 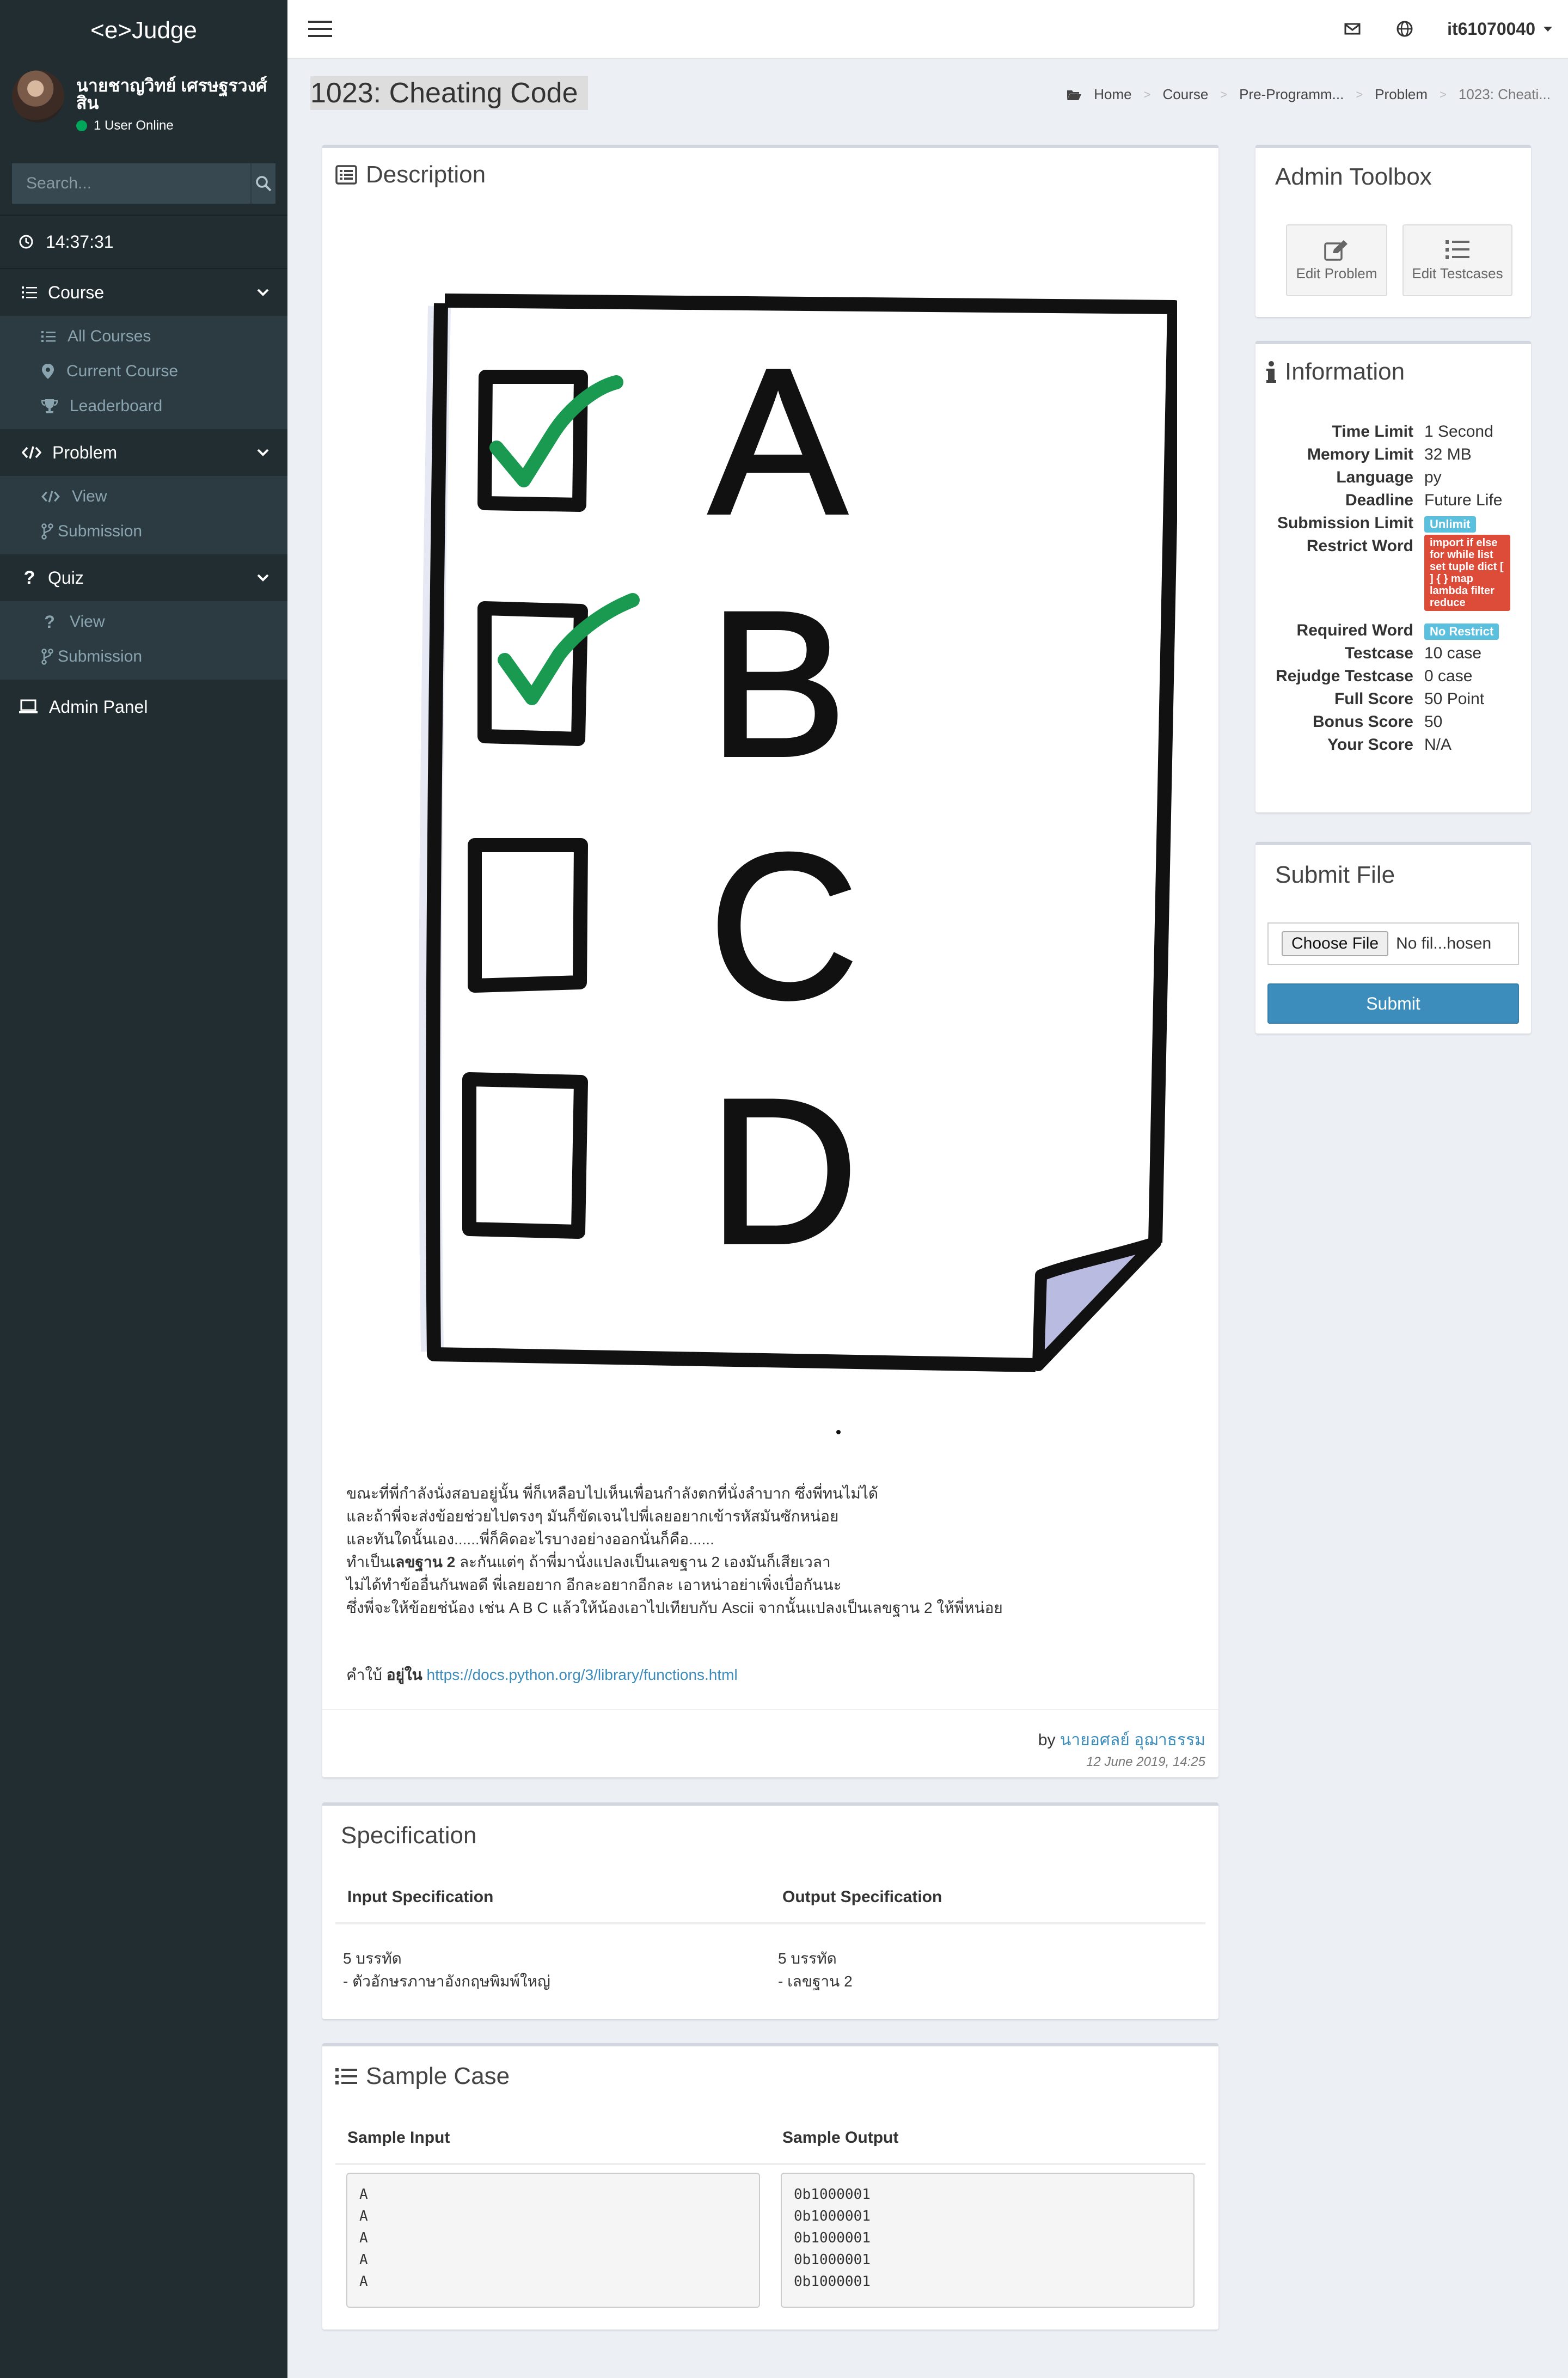 What do you see at coordinates (1547, 29) in the screenshot?
I see `caret-down-icon` at bounding box center [1547, 29].